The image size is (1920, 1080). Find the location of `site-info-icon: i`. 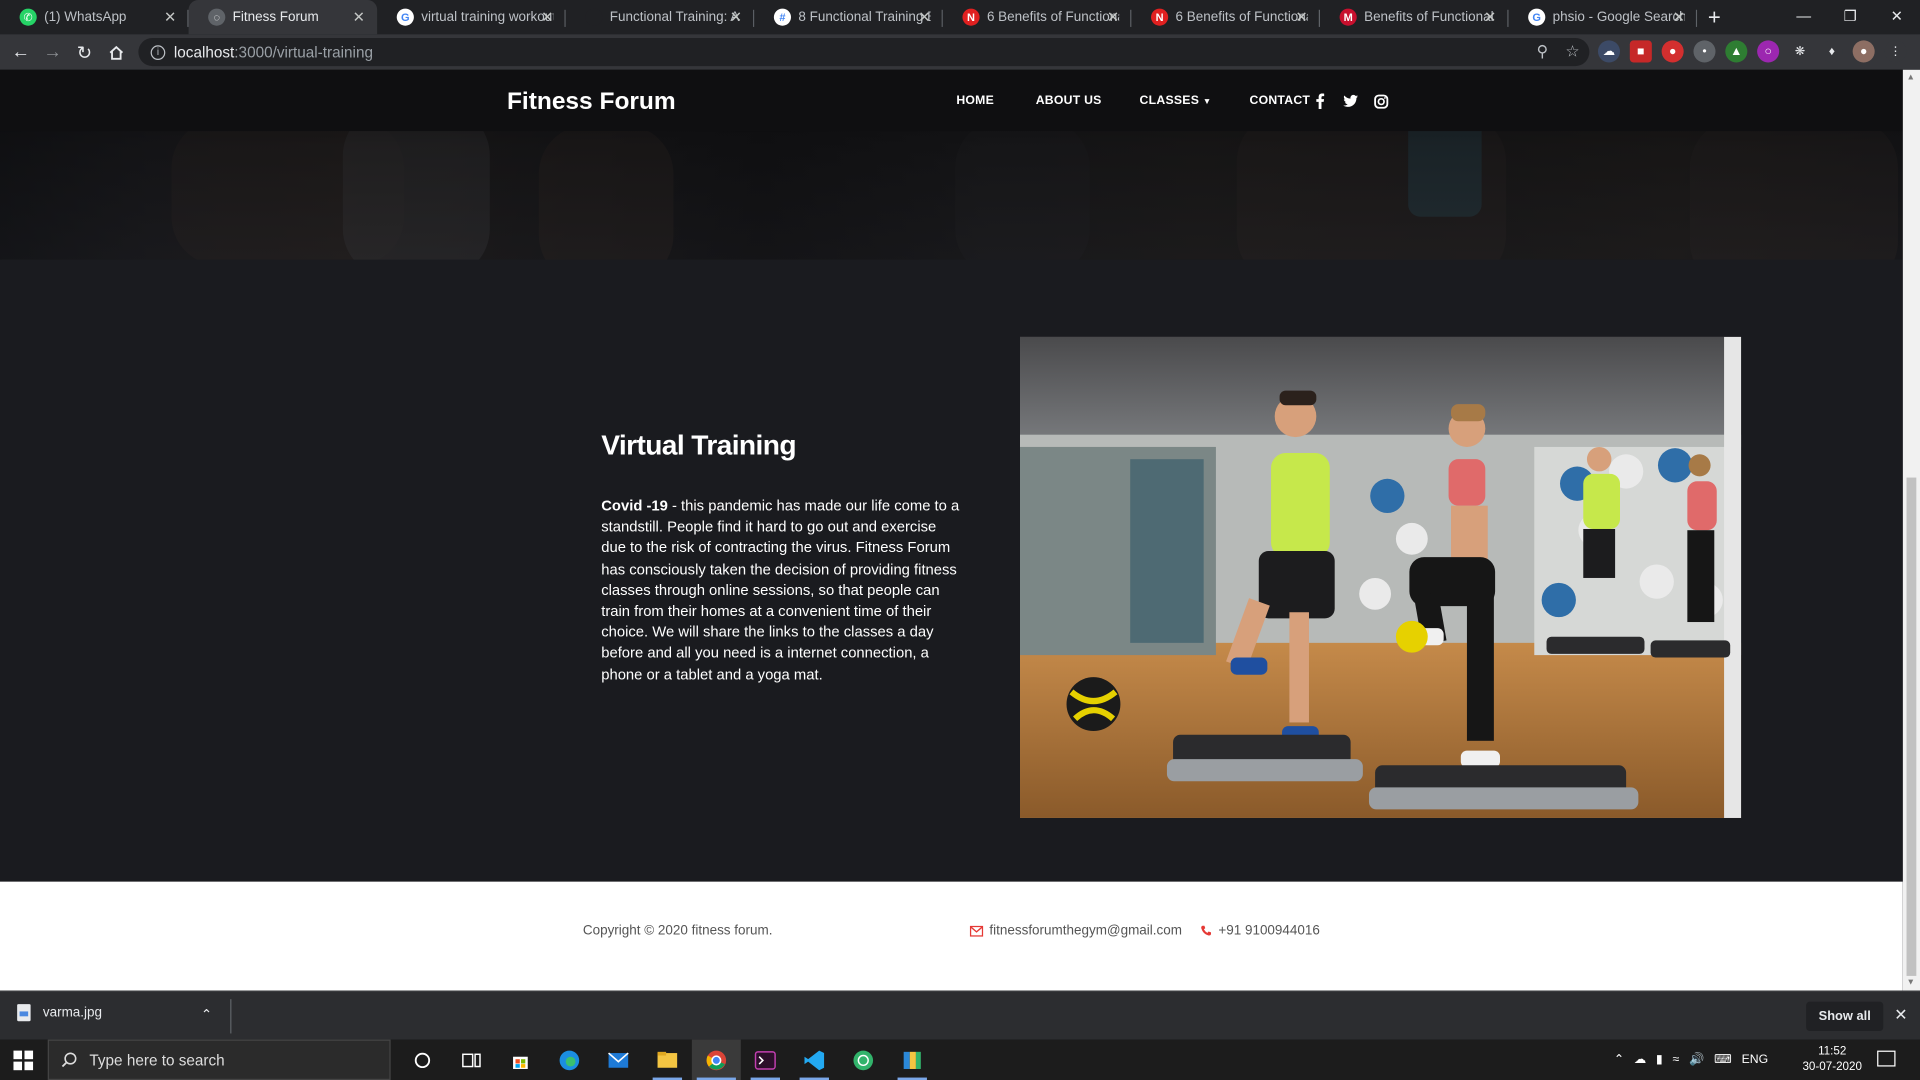

site-info-icon: i is located at coordinates (158, 52).